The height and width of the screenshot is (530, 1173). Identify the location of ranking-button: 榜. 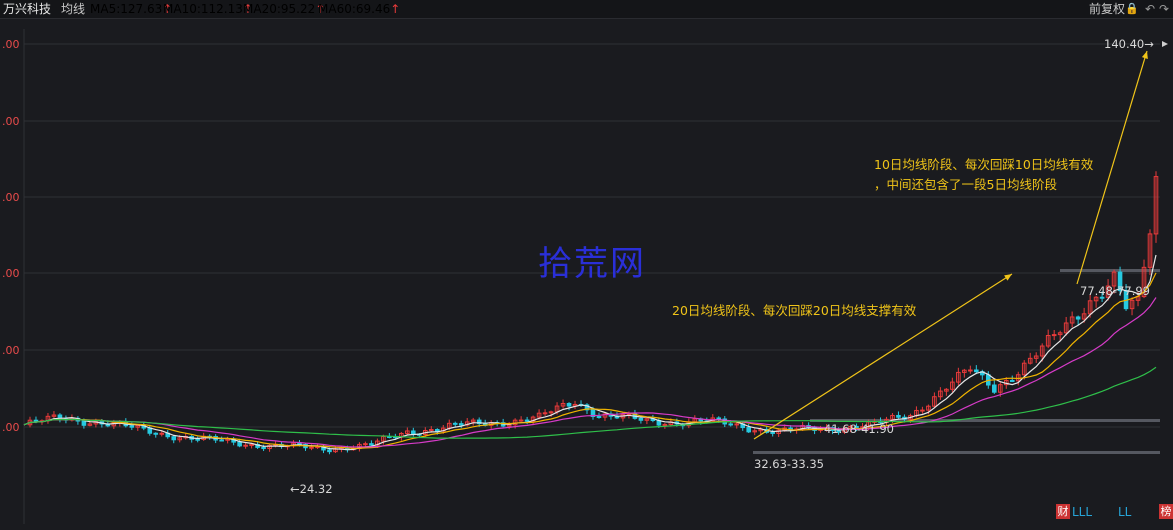
(1166, 511).